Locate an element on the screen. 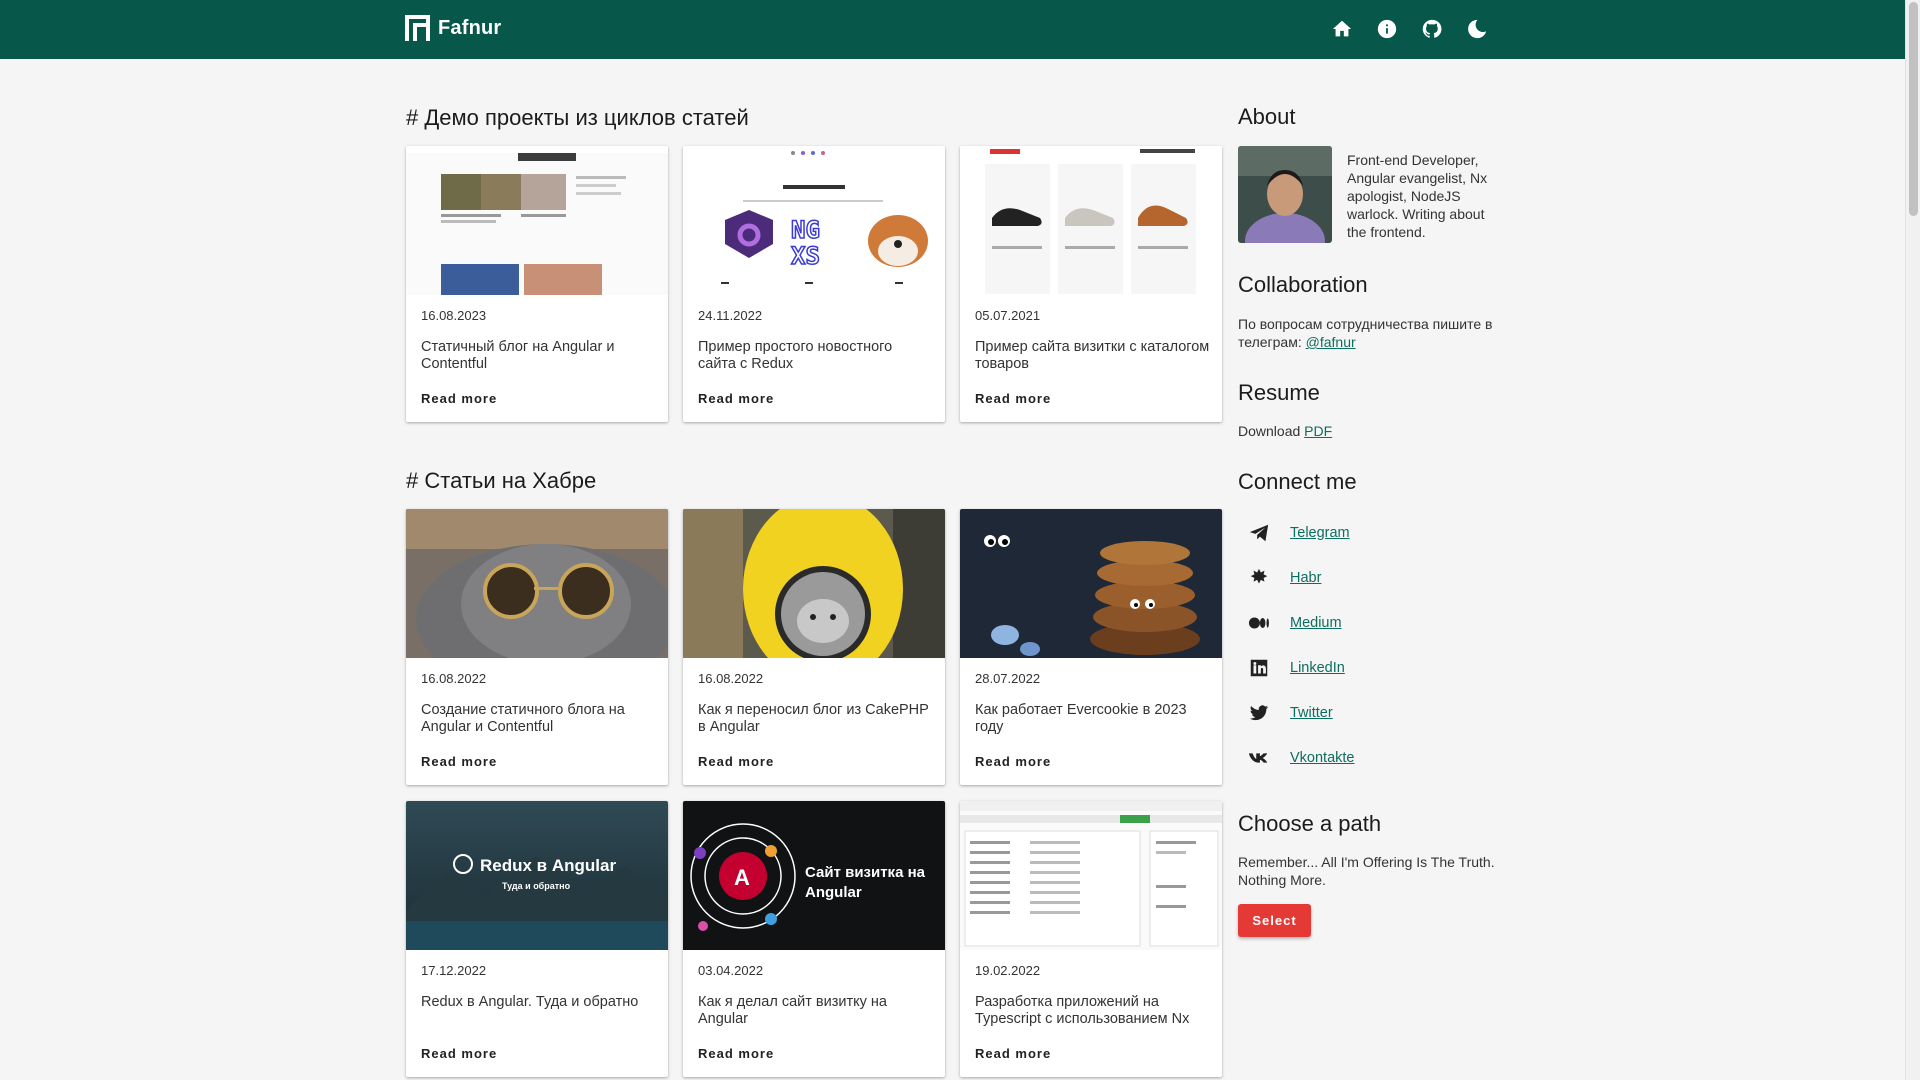 The width and height of the screenshot is (1920, 1080). resume-pdf-link: PDF is located at coordinates (1318, 431).